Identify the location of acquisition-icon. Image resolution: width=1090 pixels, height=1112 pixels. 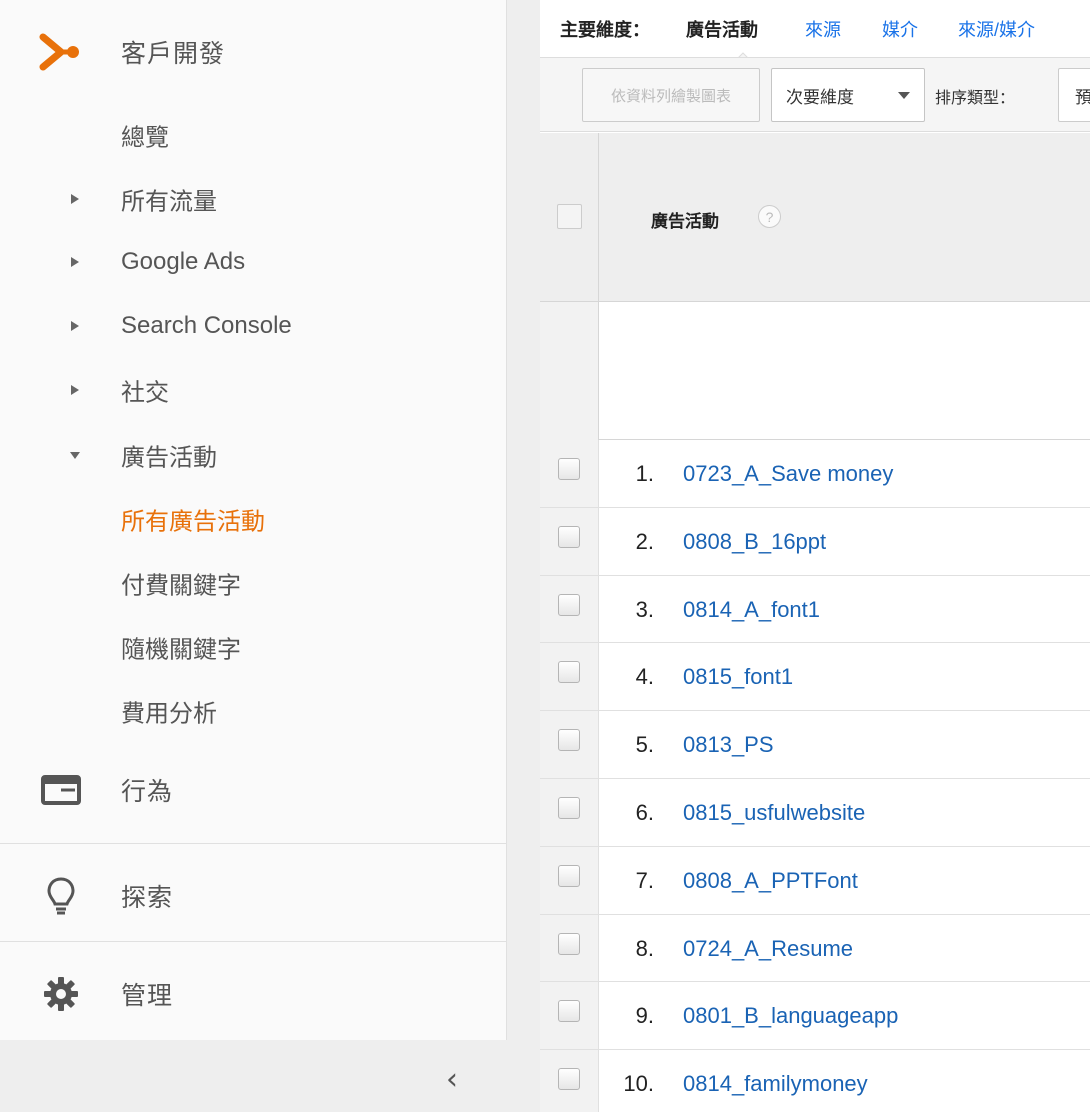
(61, 52).